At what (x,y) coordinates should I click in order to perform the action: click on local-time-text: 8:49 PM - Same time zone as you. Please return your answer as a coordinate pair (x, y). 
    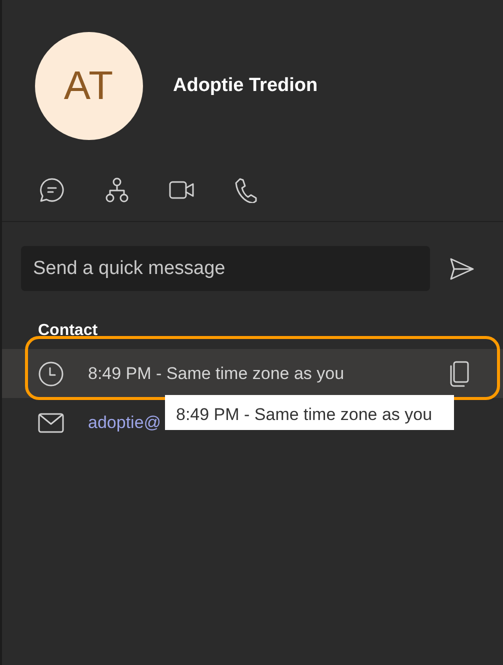
    Looking at the image, I should click on (216, 373).